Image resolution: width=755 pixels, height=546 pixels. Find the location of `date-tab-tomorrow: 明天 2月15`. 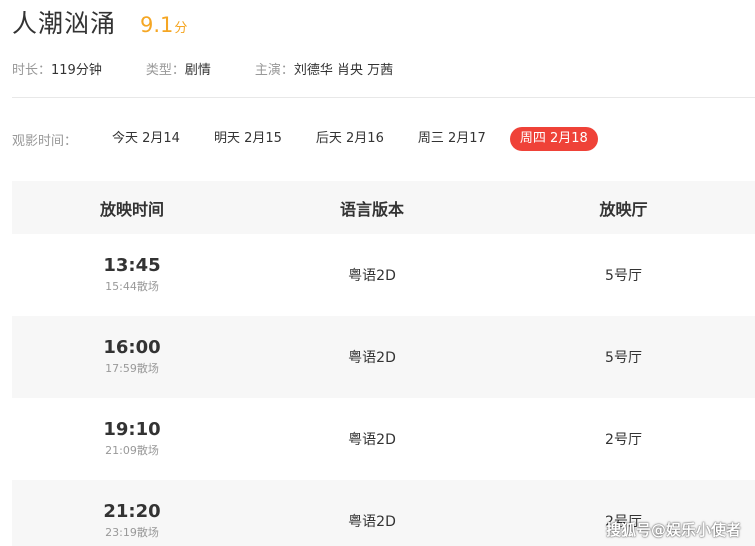

date-tab-tomorrow: 明天 2月15 is located at coordinates (248, 139).